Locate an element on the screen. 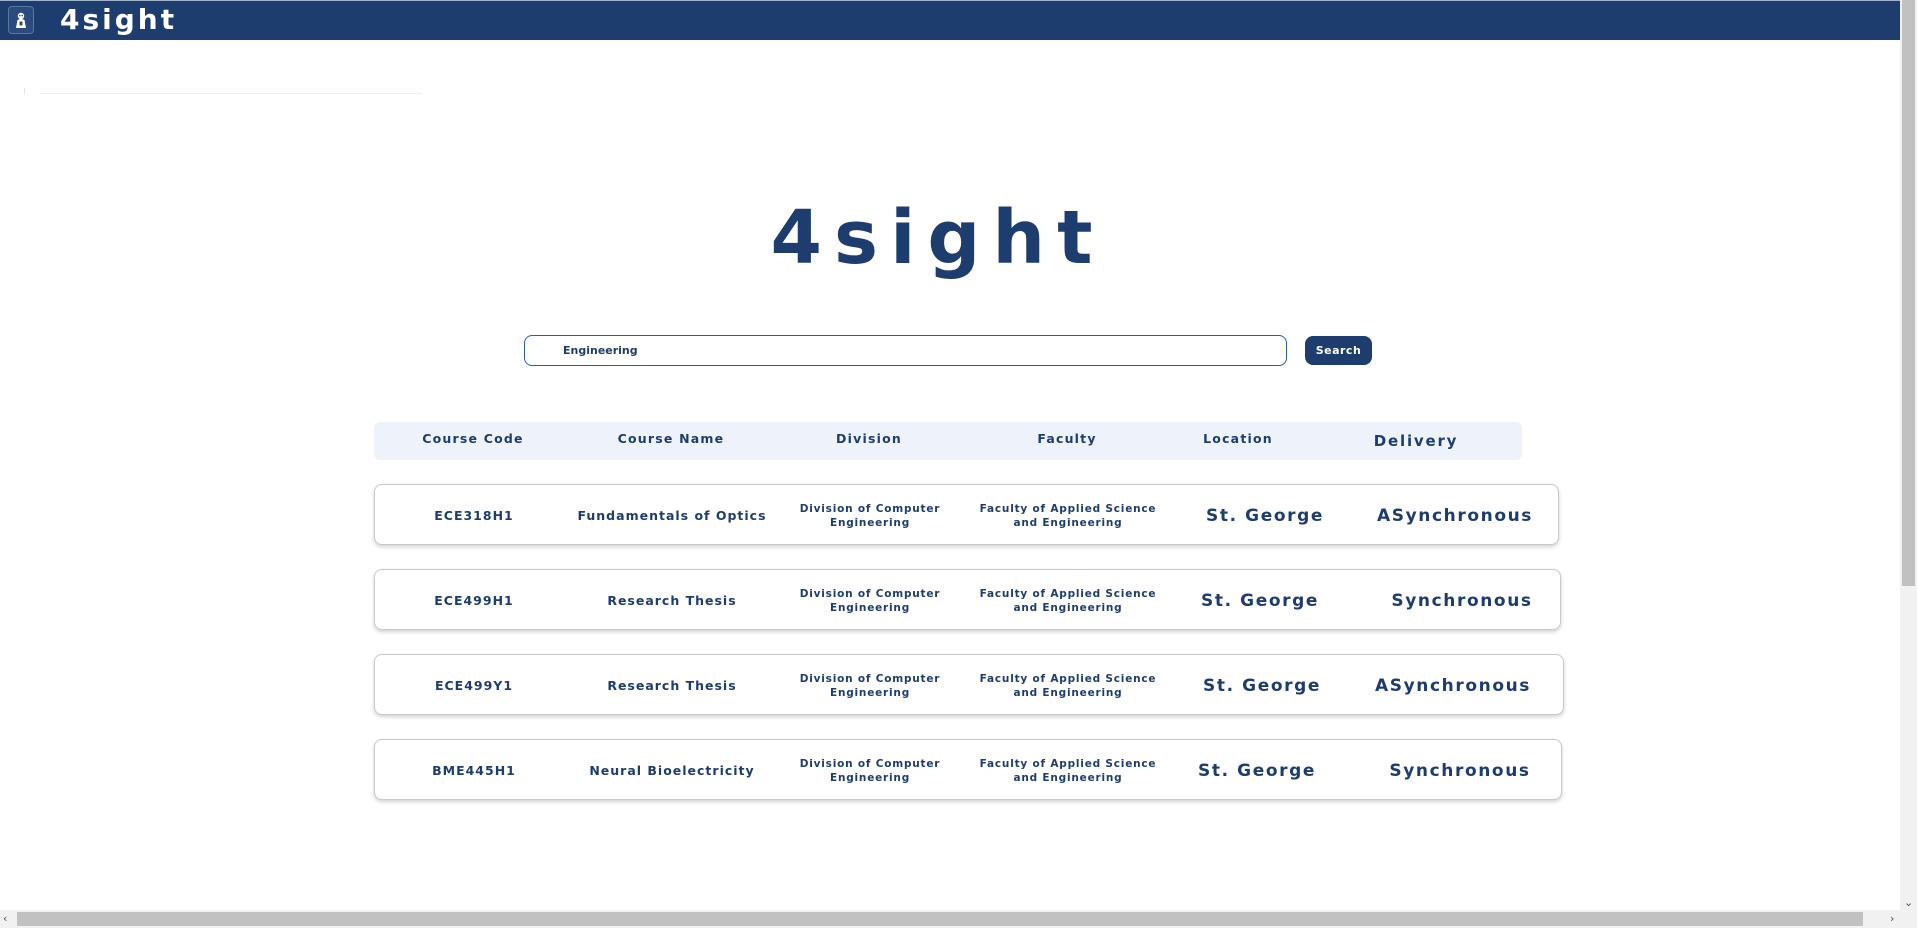 The width and height of the screenshot is (1917, 928). column-header-faculty: Faculty is located at coordinates (1067, 438).